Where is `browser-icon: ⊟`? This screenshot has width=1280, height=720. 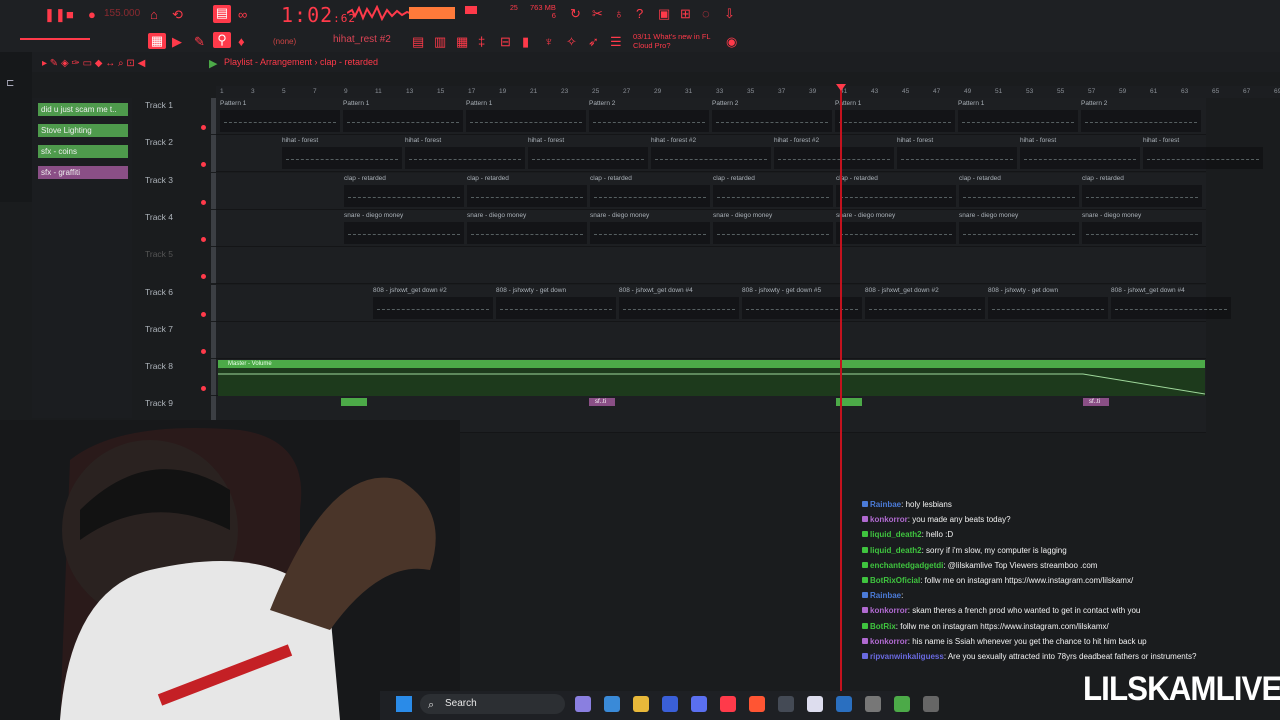
browser-icon: ⊟ is located at coordinates (505, 42).